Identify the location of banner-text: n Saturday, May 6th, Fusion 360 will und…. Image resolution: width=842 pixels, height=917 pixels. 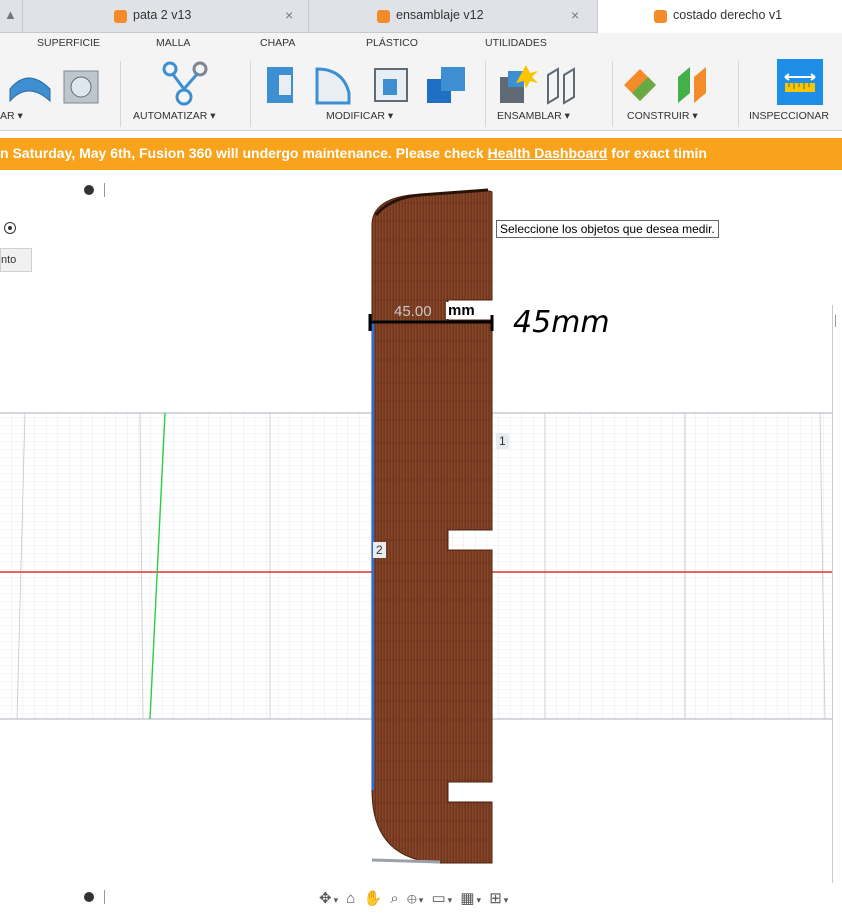
(353, 153).